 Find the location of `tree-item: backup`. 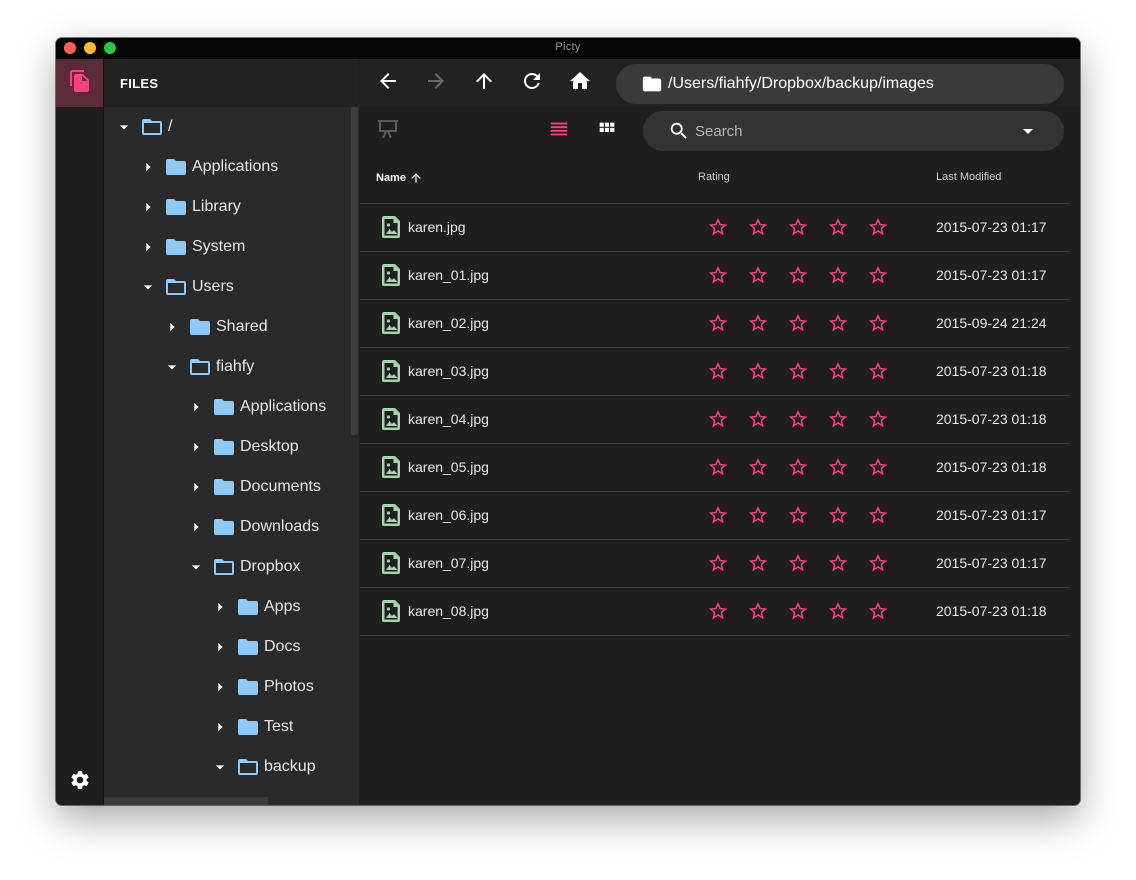

tree-item: backup is located at coordinates (262, 767).